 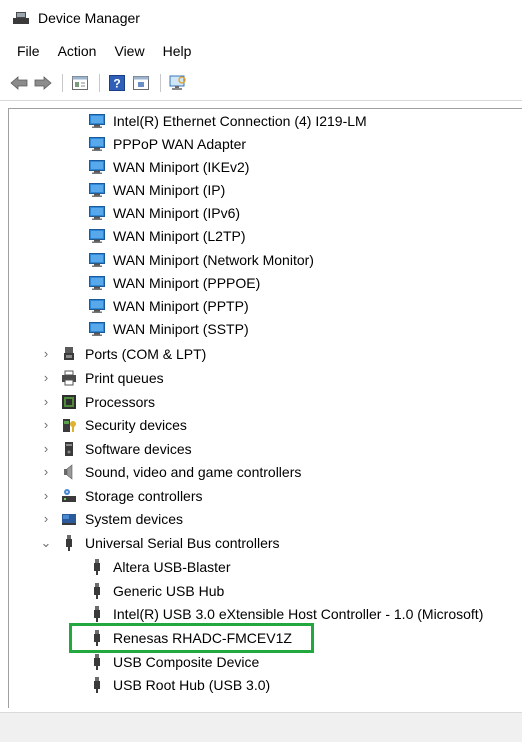 I want to click on tree-item-label: Processors, so click(x=120, y=401).